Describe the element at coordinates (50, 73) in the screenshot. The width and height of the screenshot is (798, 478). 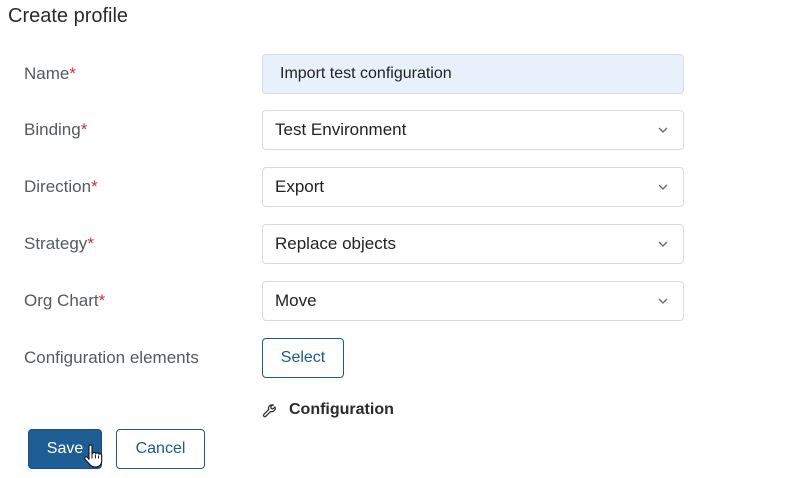
I see `name-label: Name*` at that location.